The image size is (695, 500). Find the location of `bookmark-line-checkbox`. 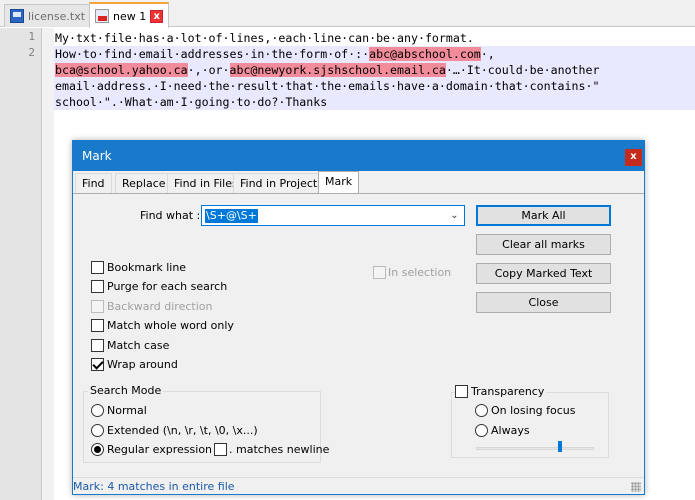

bookmark-line-checkbox is located at coordinates (97, 267).